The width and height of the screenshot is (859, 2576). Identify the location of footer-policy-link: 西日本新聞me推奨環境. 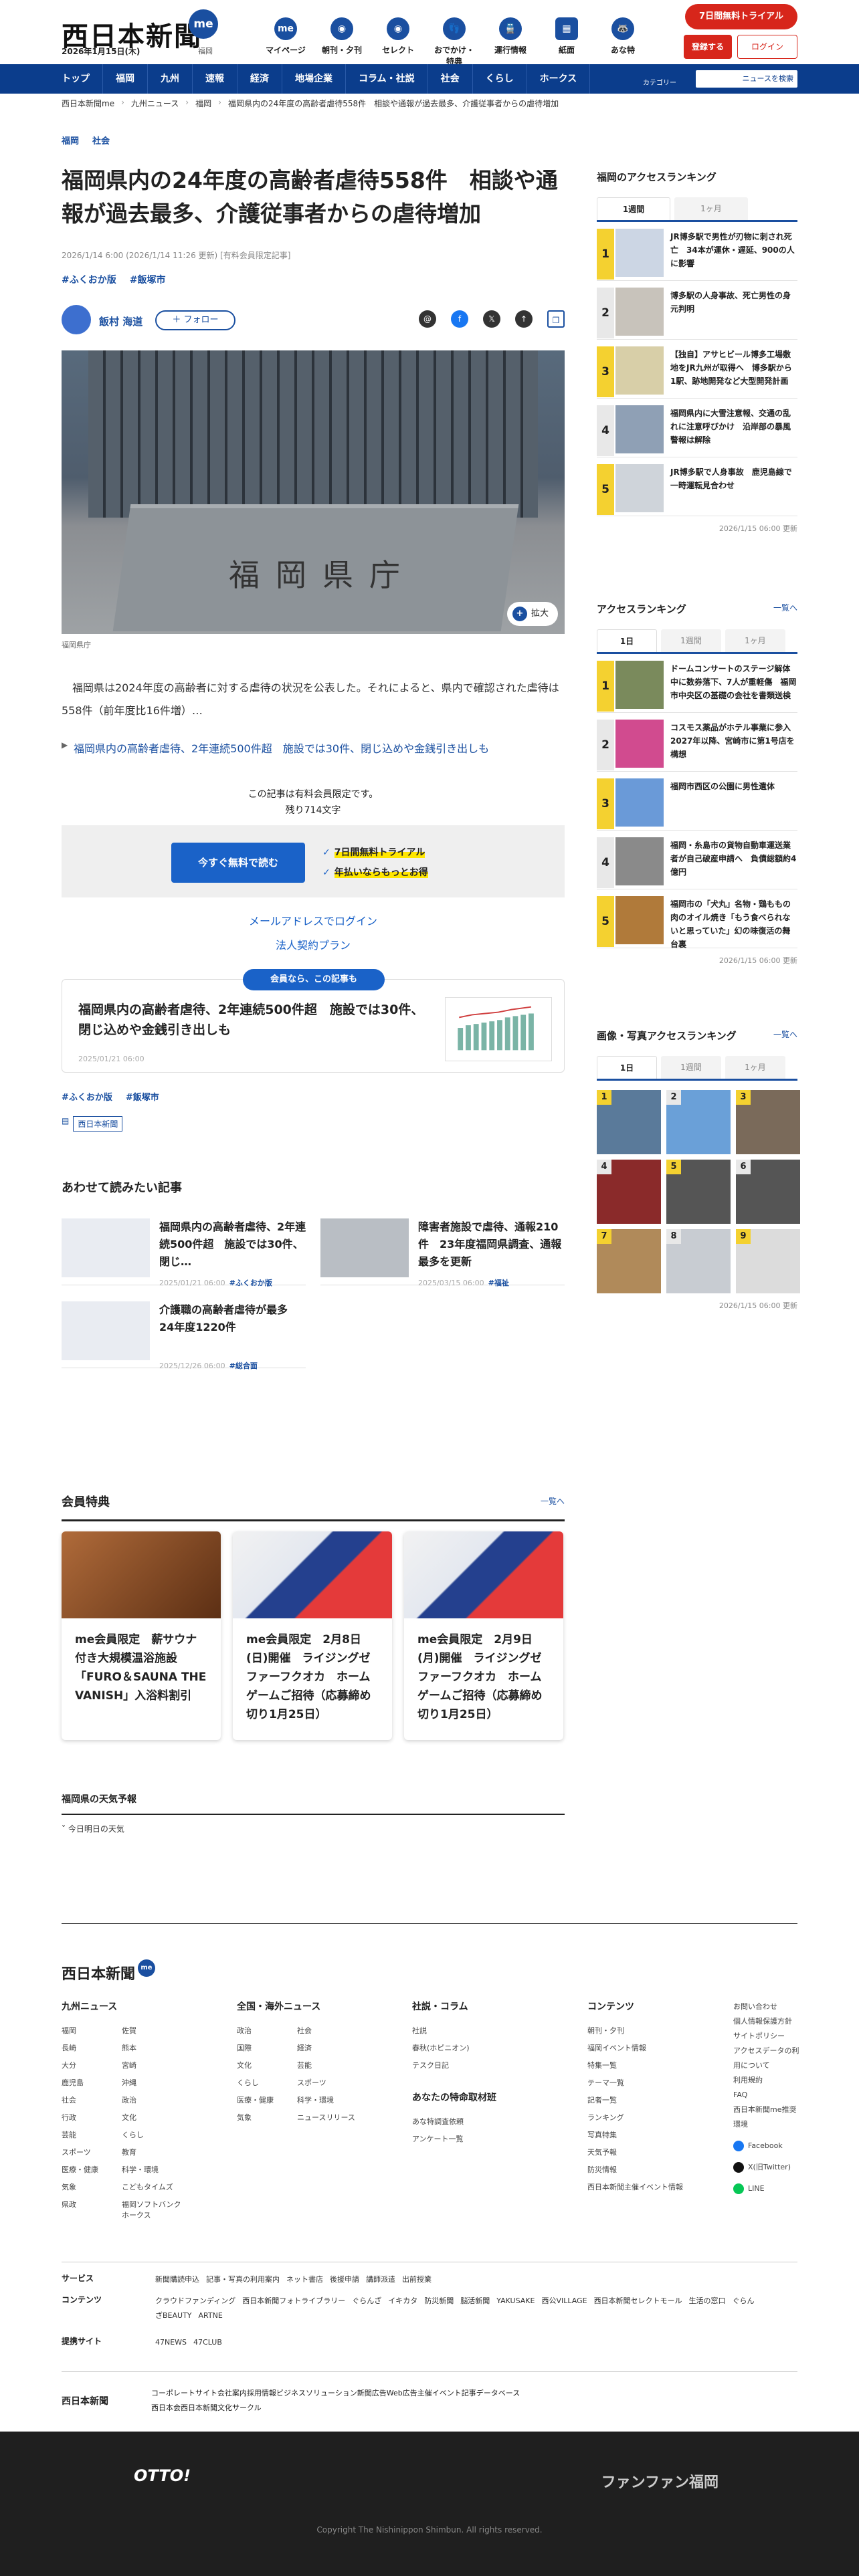
(767, 2117).